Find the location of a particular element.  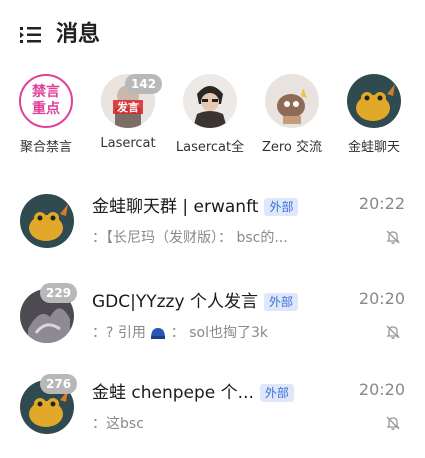

unread-badge: 276 is located at coordinates (59, 384).